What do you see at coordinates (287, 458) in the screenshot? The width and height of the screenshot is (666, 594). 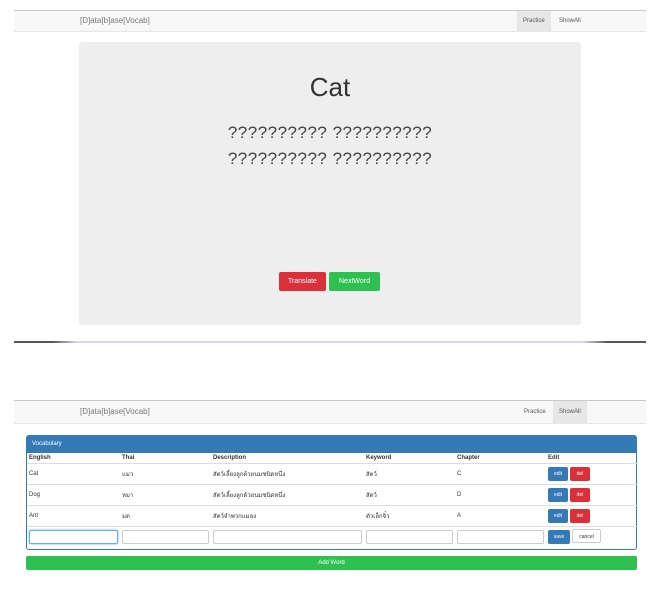 I see `column-header-description: Description` at bounding box center [287, 458].